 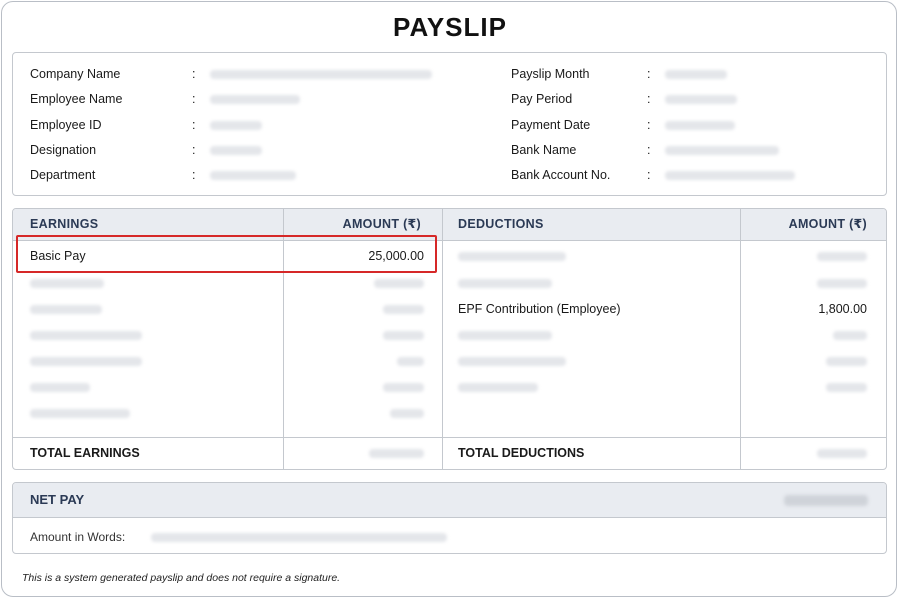 I want to click on info-label: Company Name, so click(x=75, y=74).